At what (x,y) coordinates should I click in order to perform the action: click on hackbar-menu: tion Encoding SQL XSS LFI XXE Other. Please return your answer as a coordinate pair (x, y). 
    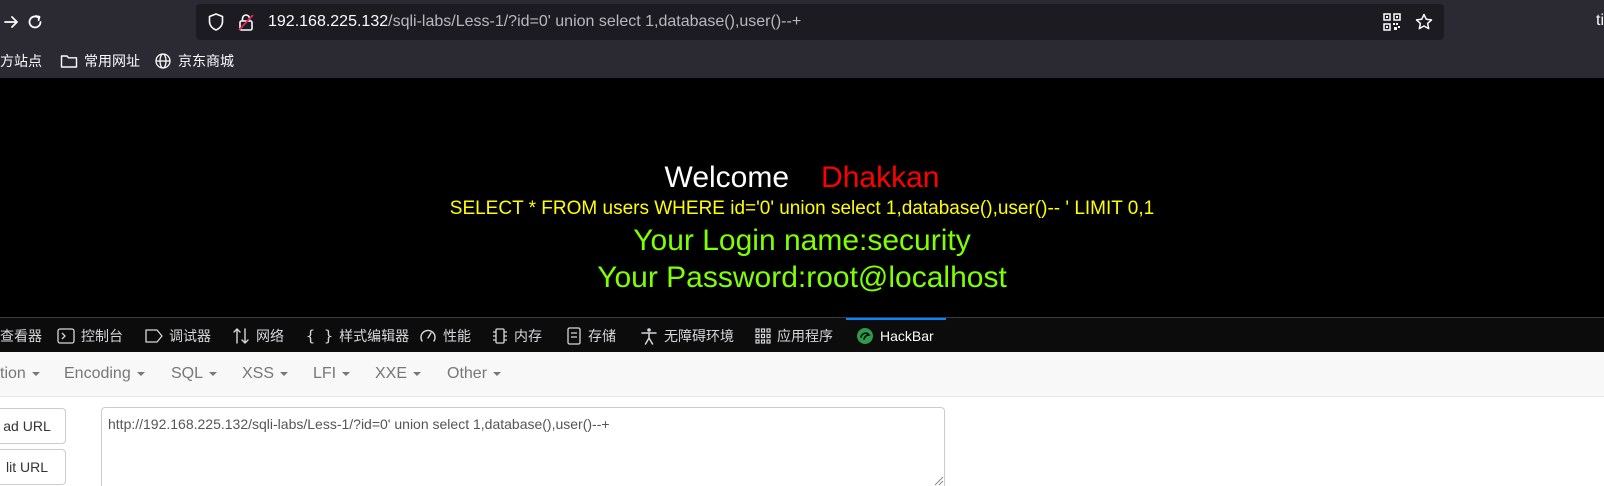
    Looking at the image, I should click on (802, 374).